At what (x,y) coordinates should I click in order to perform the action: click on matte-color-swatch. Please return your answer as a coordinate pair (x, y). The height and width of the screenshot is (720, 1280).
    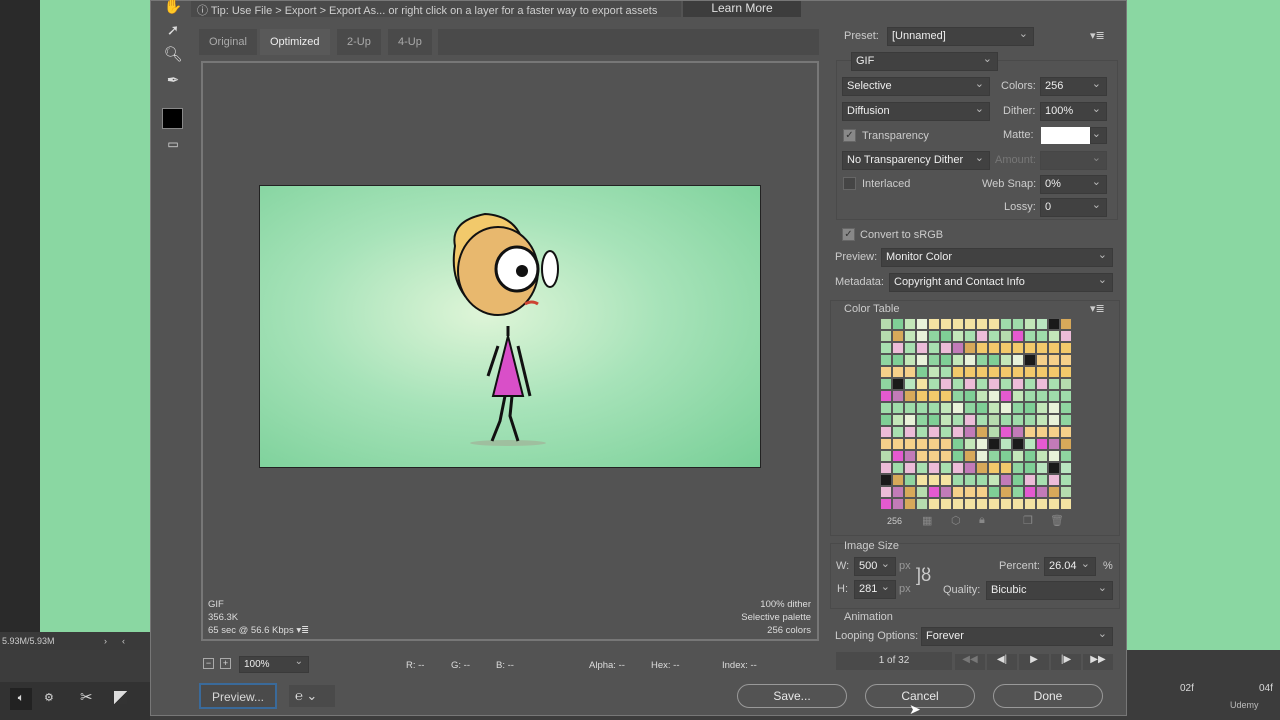
    Looking at the image, I should click on (1065, 135).